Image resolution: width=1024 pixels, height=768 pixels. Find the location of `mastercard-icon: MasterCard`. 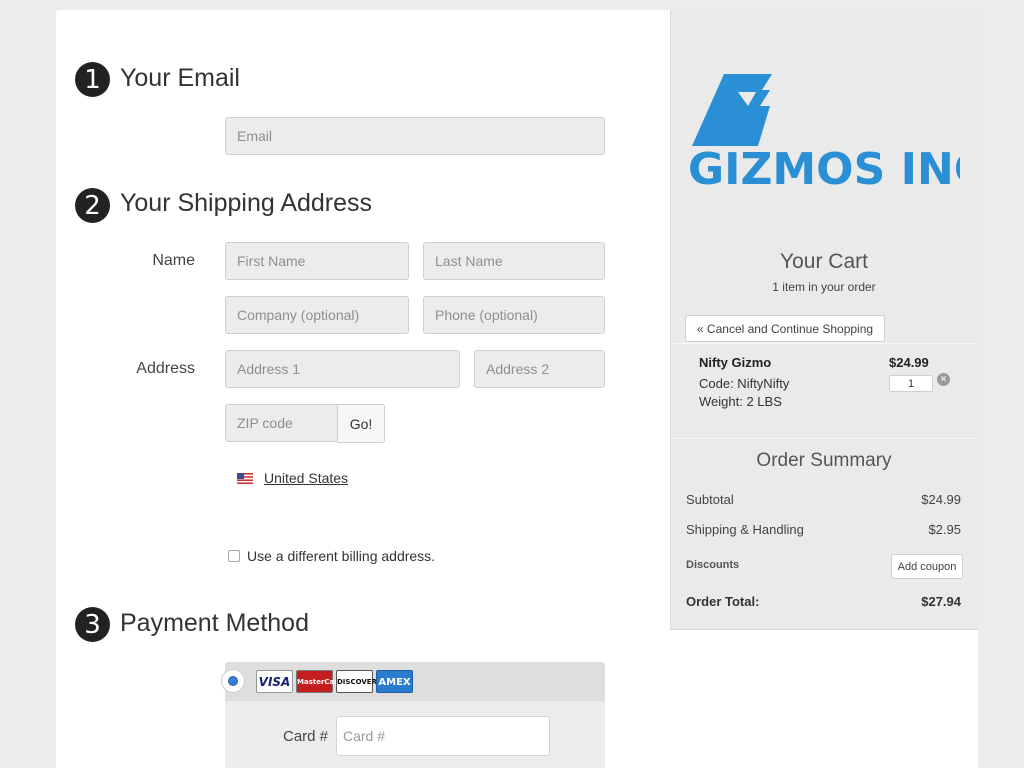

mastercard-icon: MasterCard is located at coordinates (319, 681).